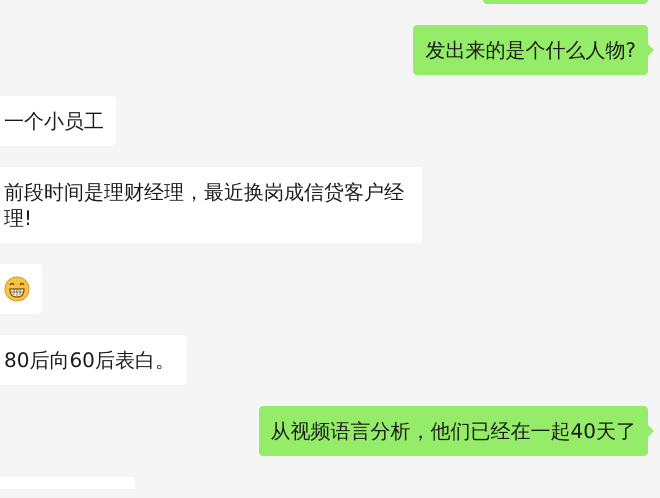 This screenshot has height=498, width=660. I want to click on message-bubble: 发出来的是个什么人物?, so click(530, 50).